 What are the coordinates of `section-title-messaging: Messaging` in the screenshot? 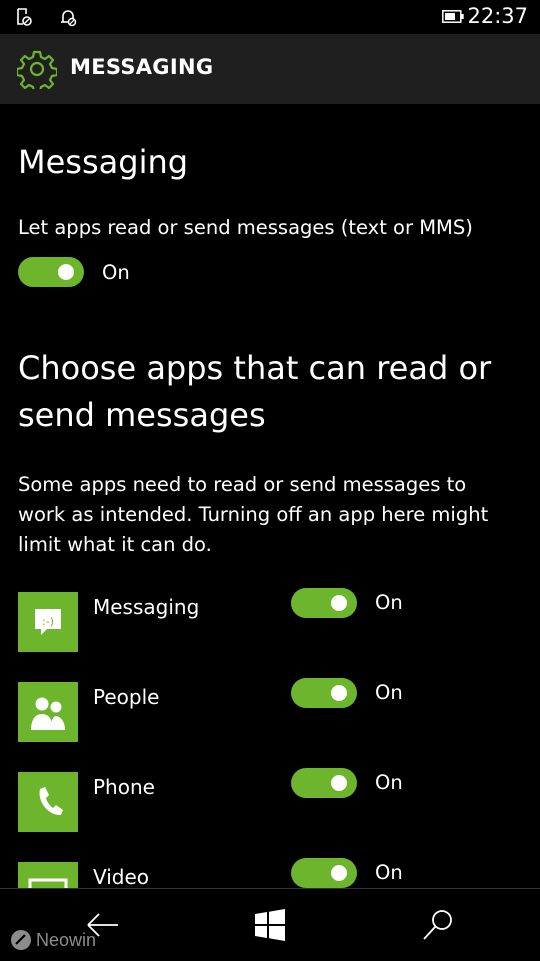 It's located at (103, 162).